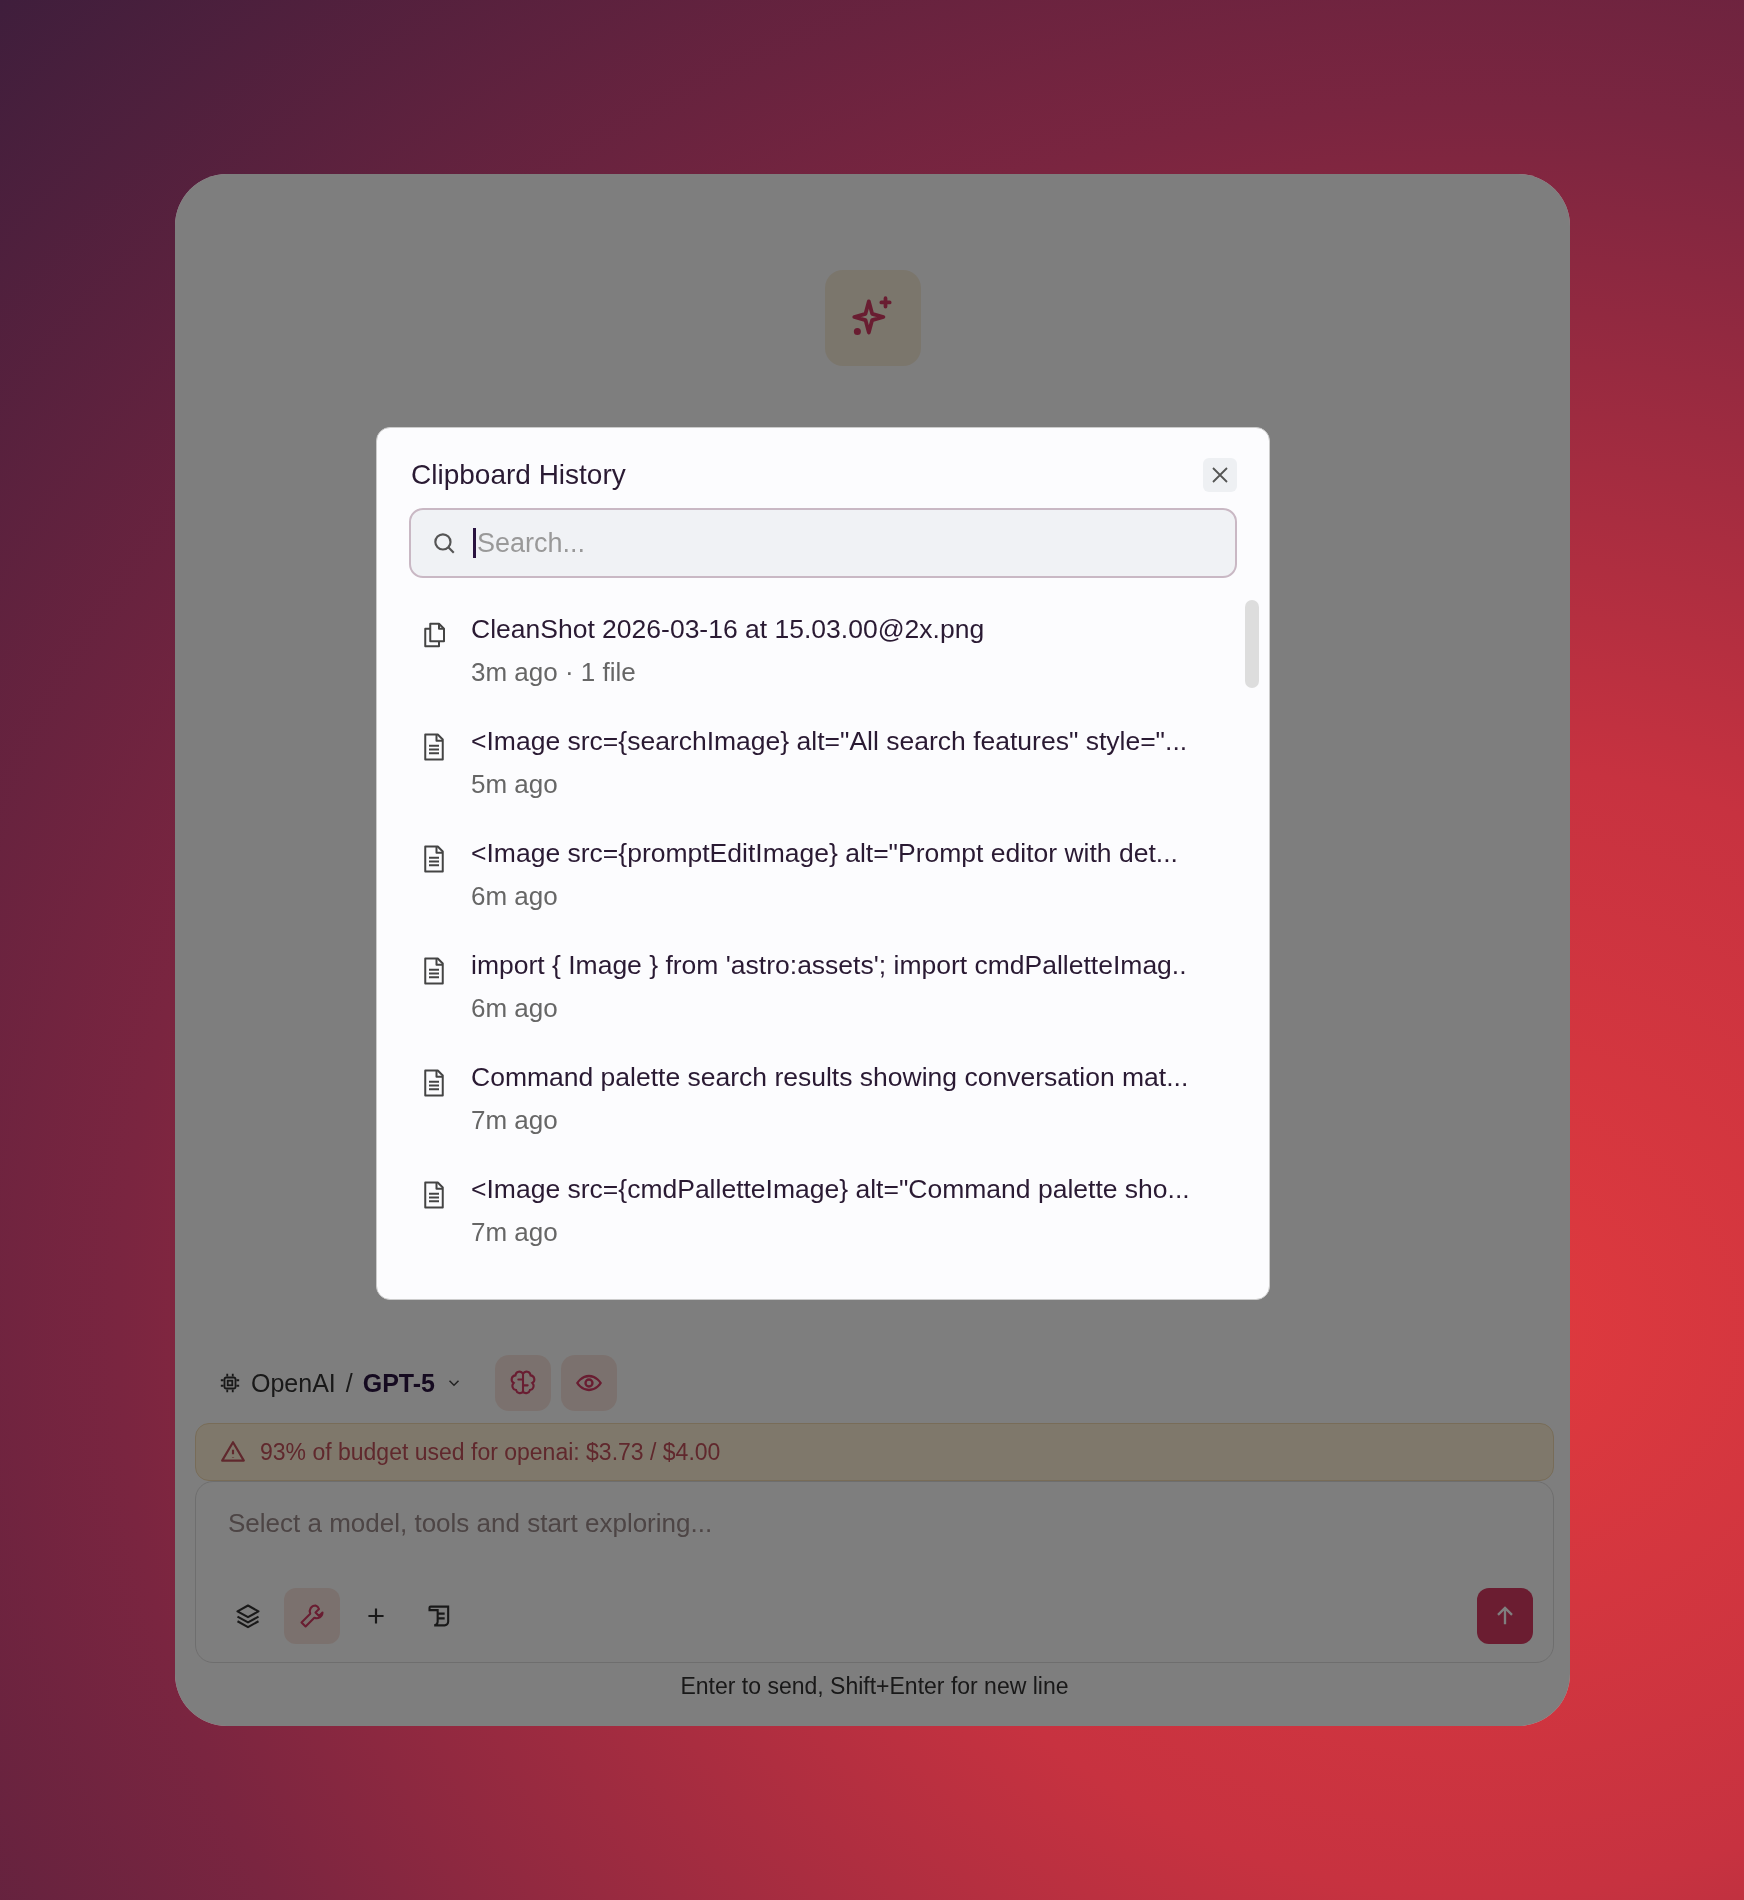 This screenshot has height=1900, width=1744. I want to click on warning-icon, so click(233, 1452).